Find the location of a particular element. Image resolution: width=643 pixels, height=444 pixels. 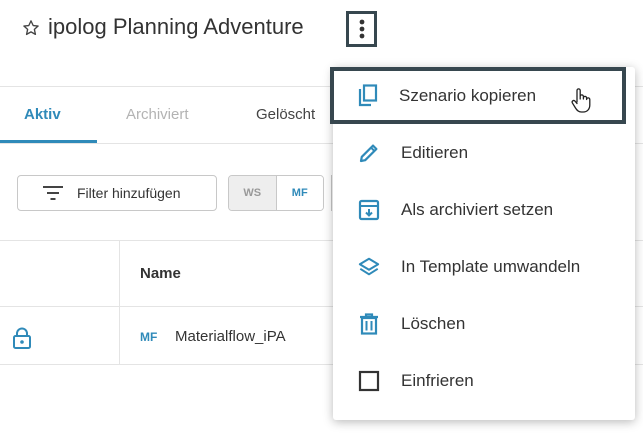

menu-item-edit: Editieren is located at coordinates (484, 152).